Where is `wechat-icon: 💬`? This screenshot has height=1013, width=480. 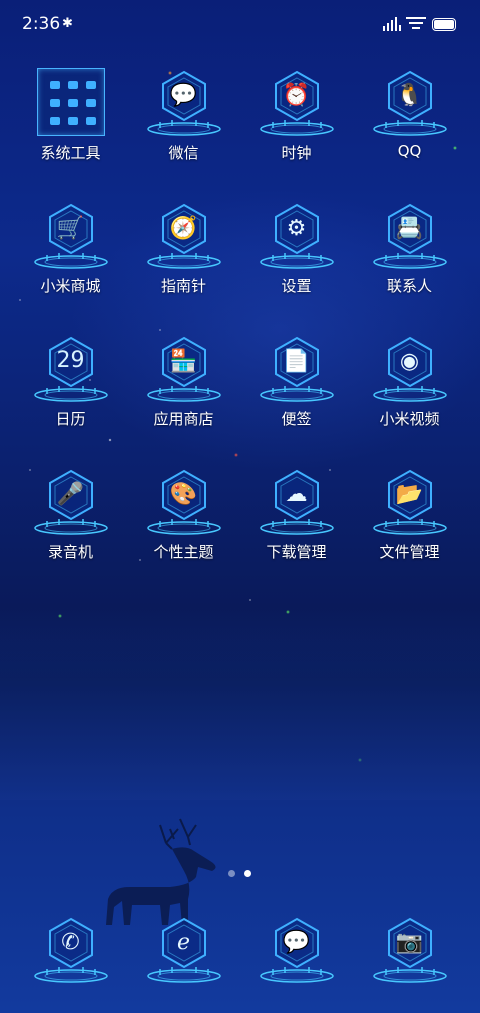
wechat-icon: 💬 is located at coordinates (183, 95).